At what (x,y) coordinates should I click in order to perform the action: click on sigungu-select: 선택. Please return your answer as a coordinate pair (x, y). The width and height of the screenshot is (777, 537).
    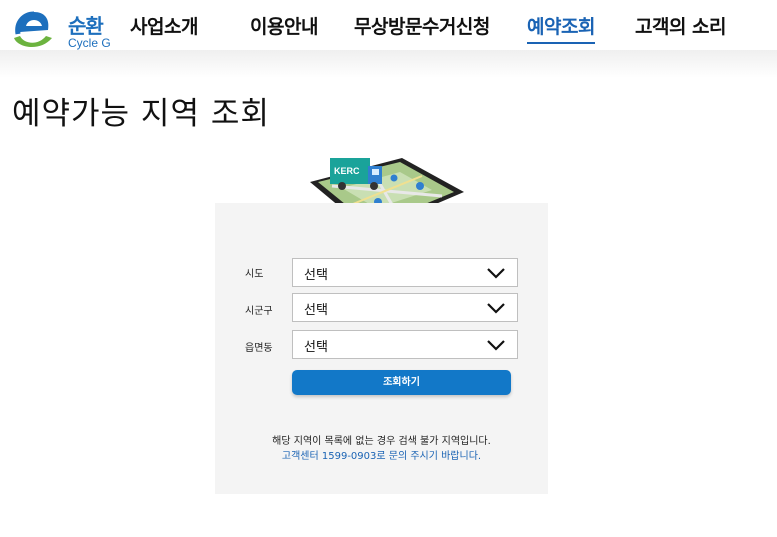
    Looking at the image, I should click on (405, 307).